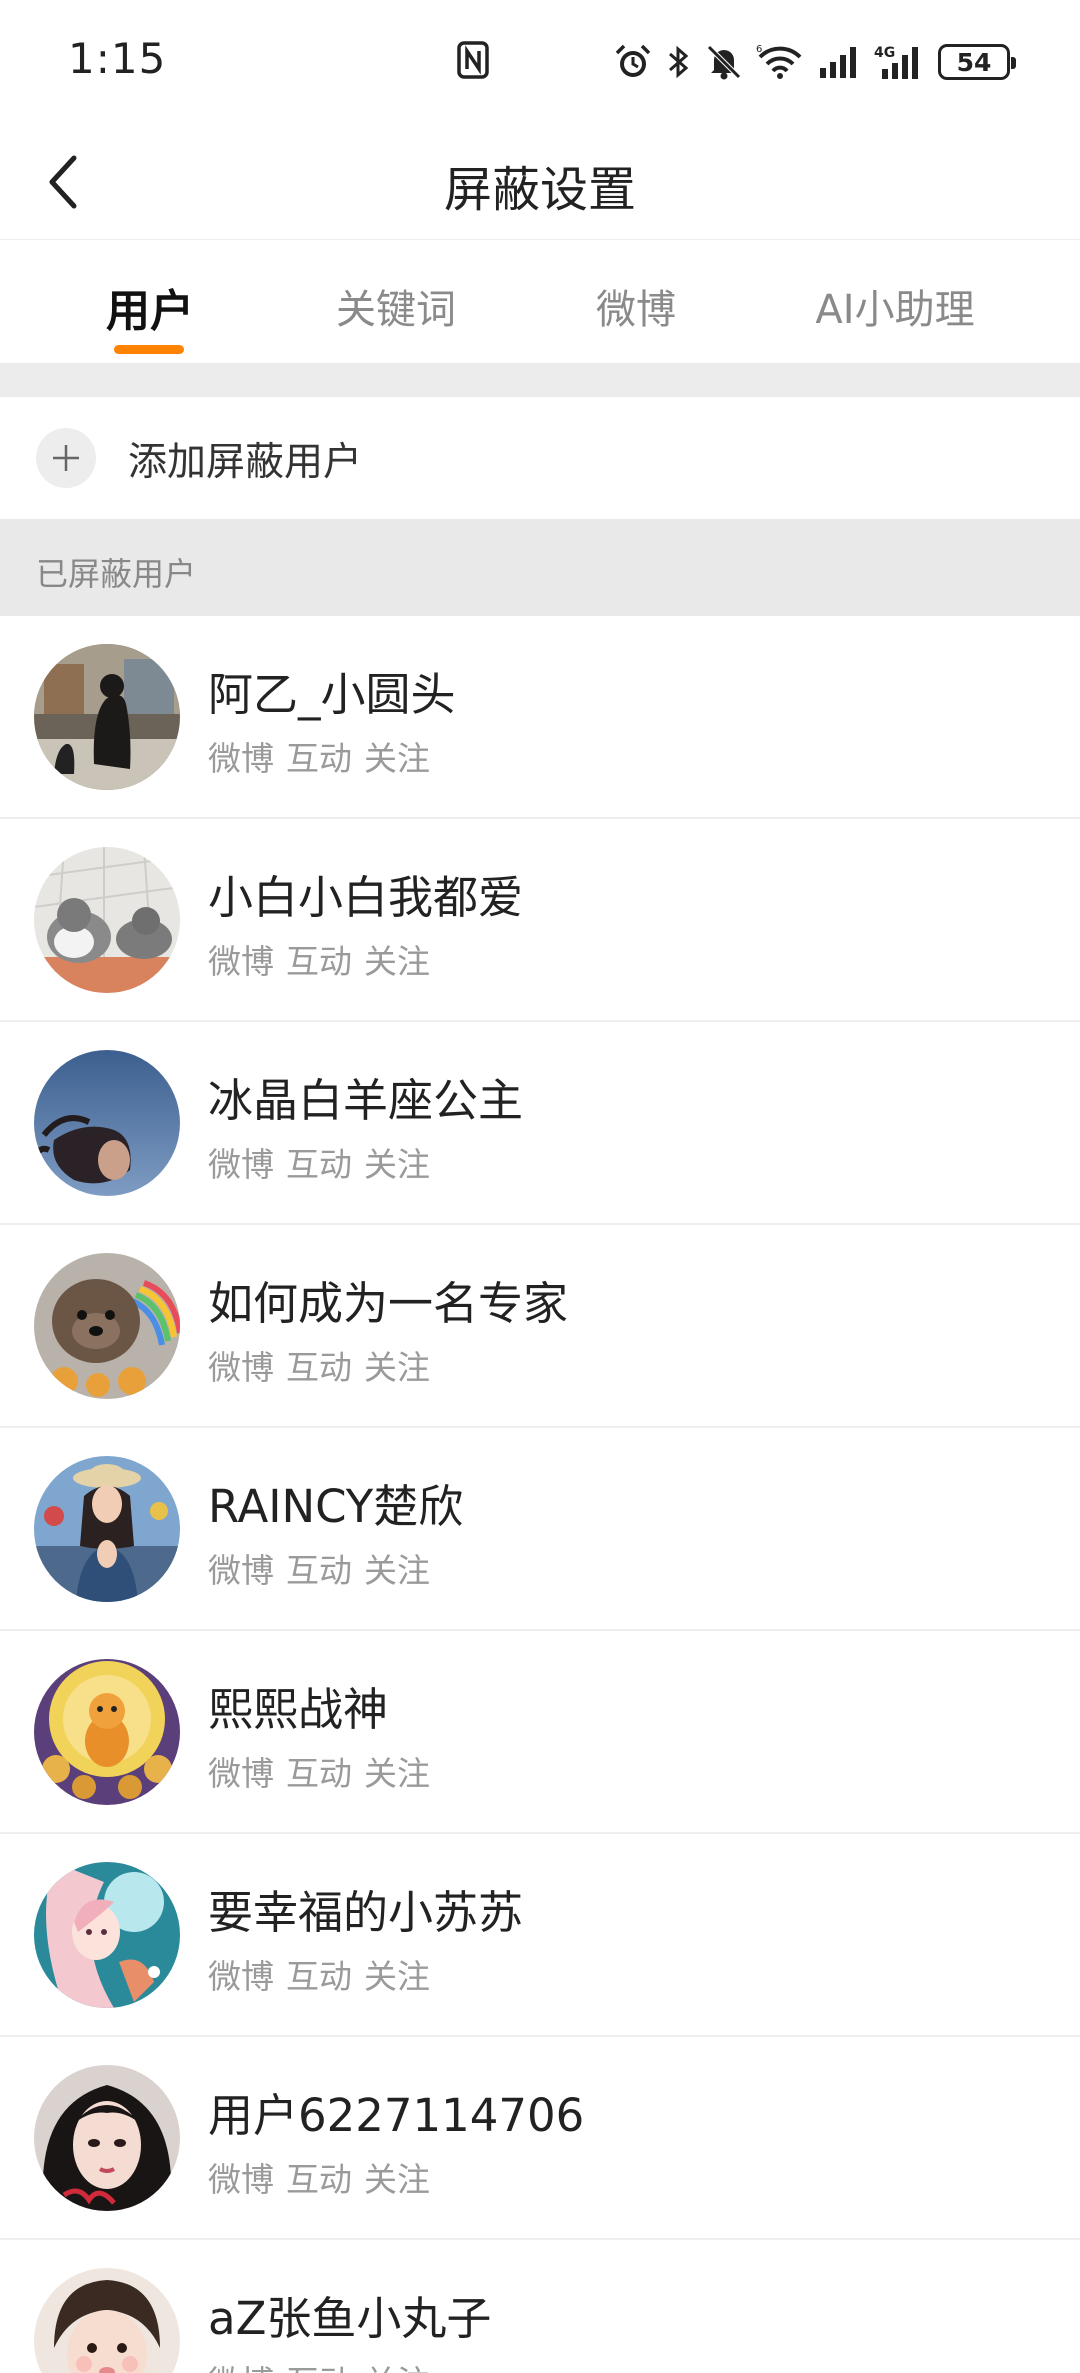 The image size is (1080, 2373). Describe the element at coordinates (332, 694) in the screenshot. I see `user-name: 阿乙_小圆头` at that location.